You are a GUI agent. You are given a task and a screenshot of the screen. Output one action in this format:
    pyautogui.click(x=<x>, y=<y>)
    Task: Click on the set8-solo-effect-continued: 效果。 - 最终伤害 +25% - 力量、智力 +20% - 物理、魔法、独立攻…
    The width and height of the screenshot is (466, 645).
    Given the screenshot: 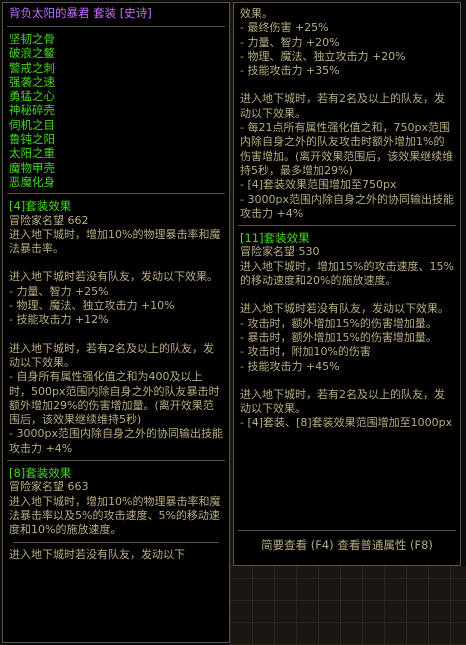 What is the action you would take?
    pyautogui.click(x=323, y=42)
    